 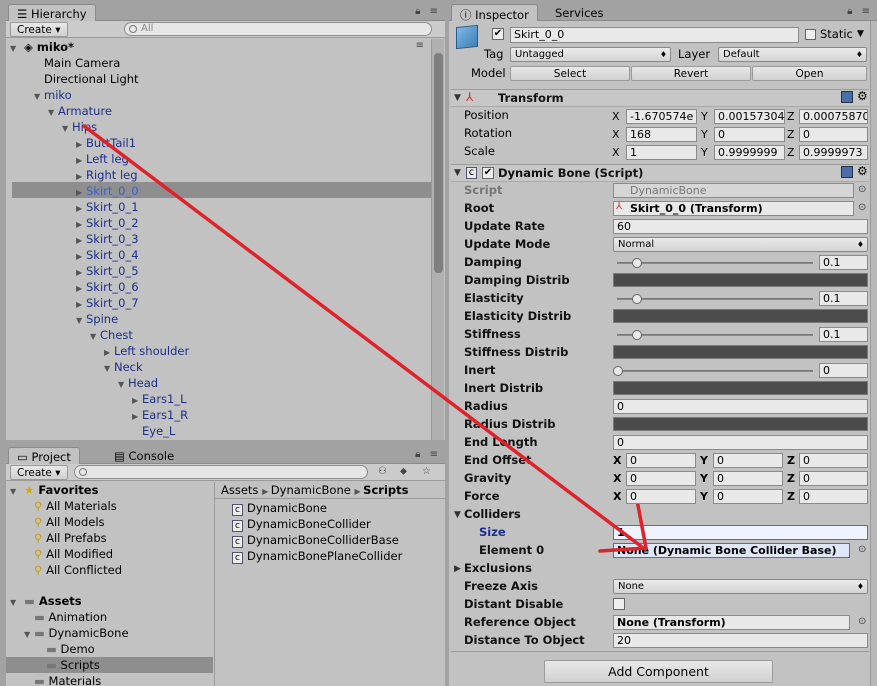 What do you see at coordinates (221, 472) in the screenshot?
I see `project-search-input` at bounding box center [221, 472].